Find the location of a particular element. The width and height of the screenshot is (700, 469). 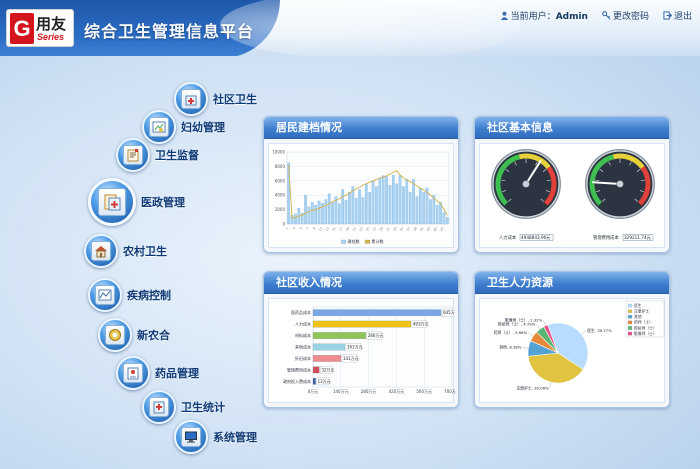

gauges-chart: 人力成本 4948843.90元 管理费用成本 329211.74元 is located at coordinates (573, 195).